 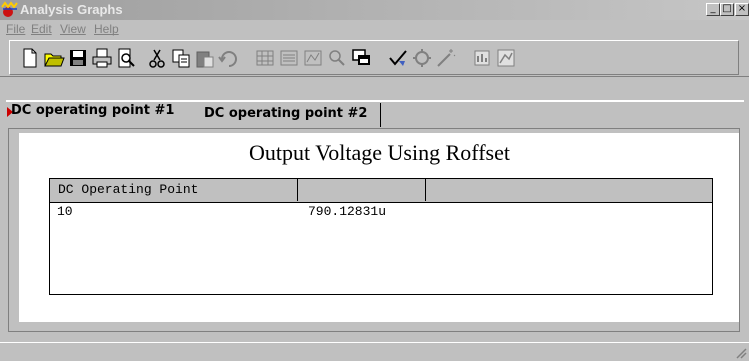 I want to click on menu-help: Help, so click(x=106, y=29).